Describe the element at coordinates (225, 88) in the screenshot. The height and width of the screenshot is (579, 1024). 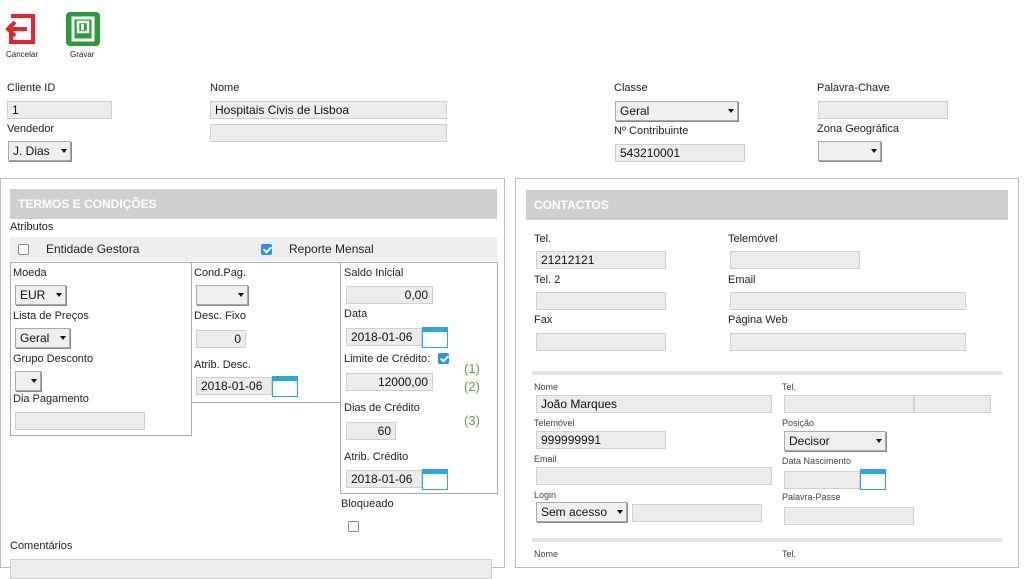
I see `nome-label: Nome` at that location.